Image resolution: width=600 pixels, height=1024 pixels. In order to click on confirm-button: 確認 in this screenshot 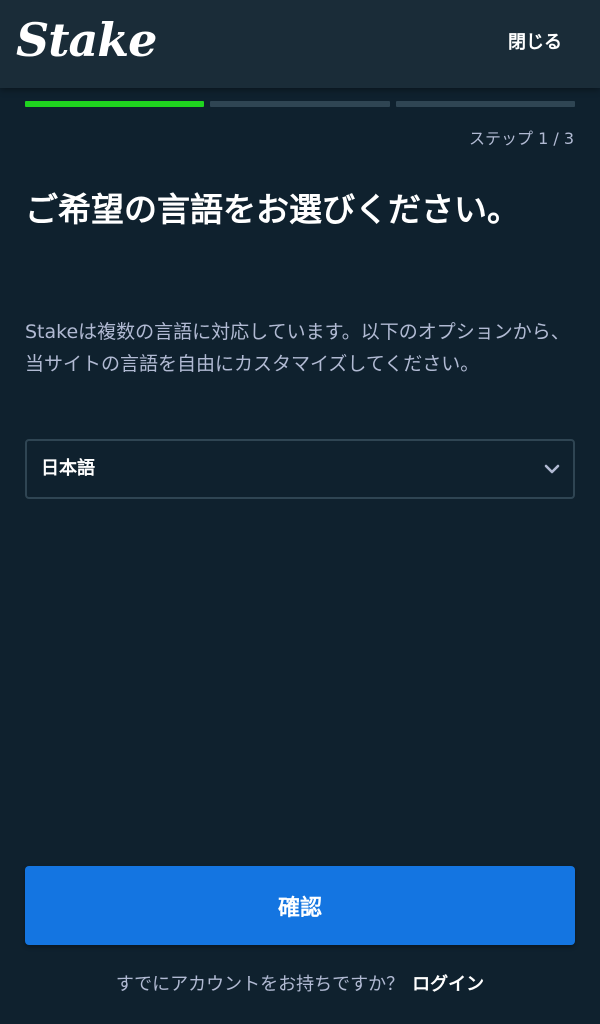, I will do `click(300, 905)`.